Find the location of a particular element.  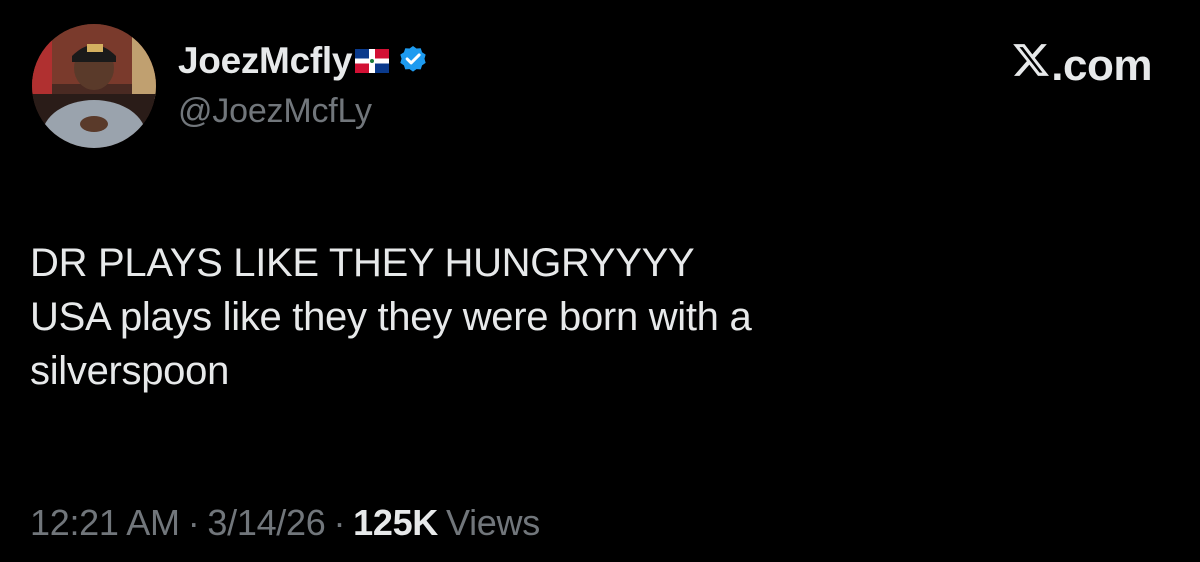

display-name: JoezMcfly is located at coordinates (265, 61).